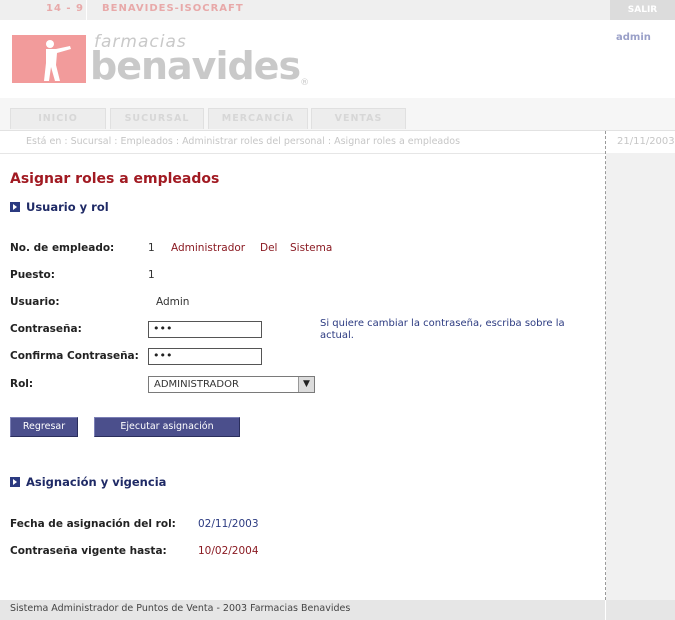  What do you see at coordinates (208, 248) in the screenshot?
I see `employee-first-name: Administrador` at bounding box center [208, 248].